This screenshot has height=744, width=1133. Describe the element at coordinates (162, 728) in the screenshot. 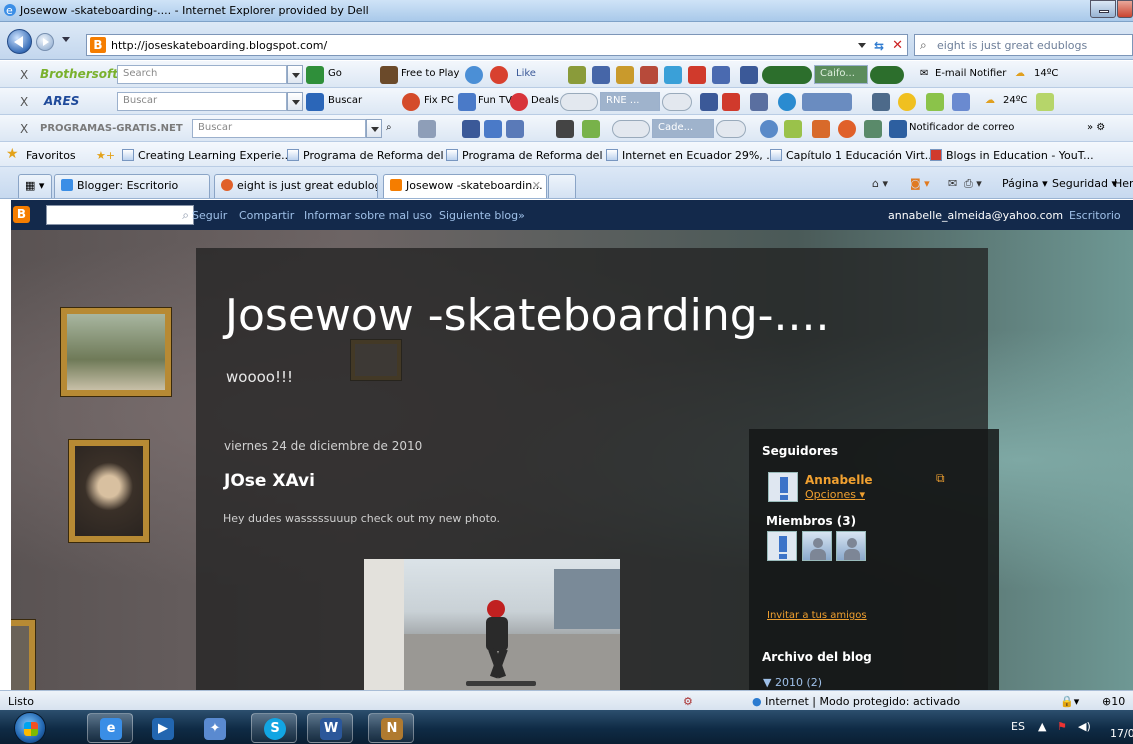

I see `taskbar-media: ▶` at that location.